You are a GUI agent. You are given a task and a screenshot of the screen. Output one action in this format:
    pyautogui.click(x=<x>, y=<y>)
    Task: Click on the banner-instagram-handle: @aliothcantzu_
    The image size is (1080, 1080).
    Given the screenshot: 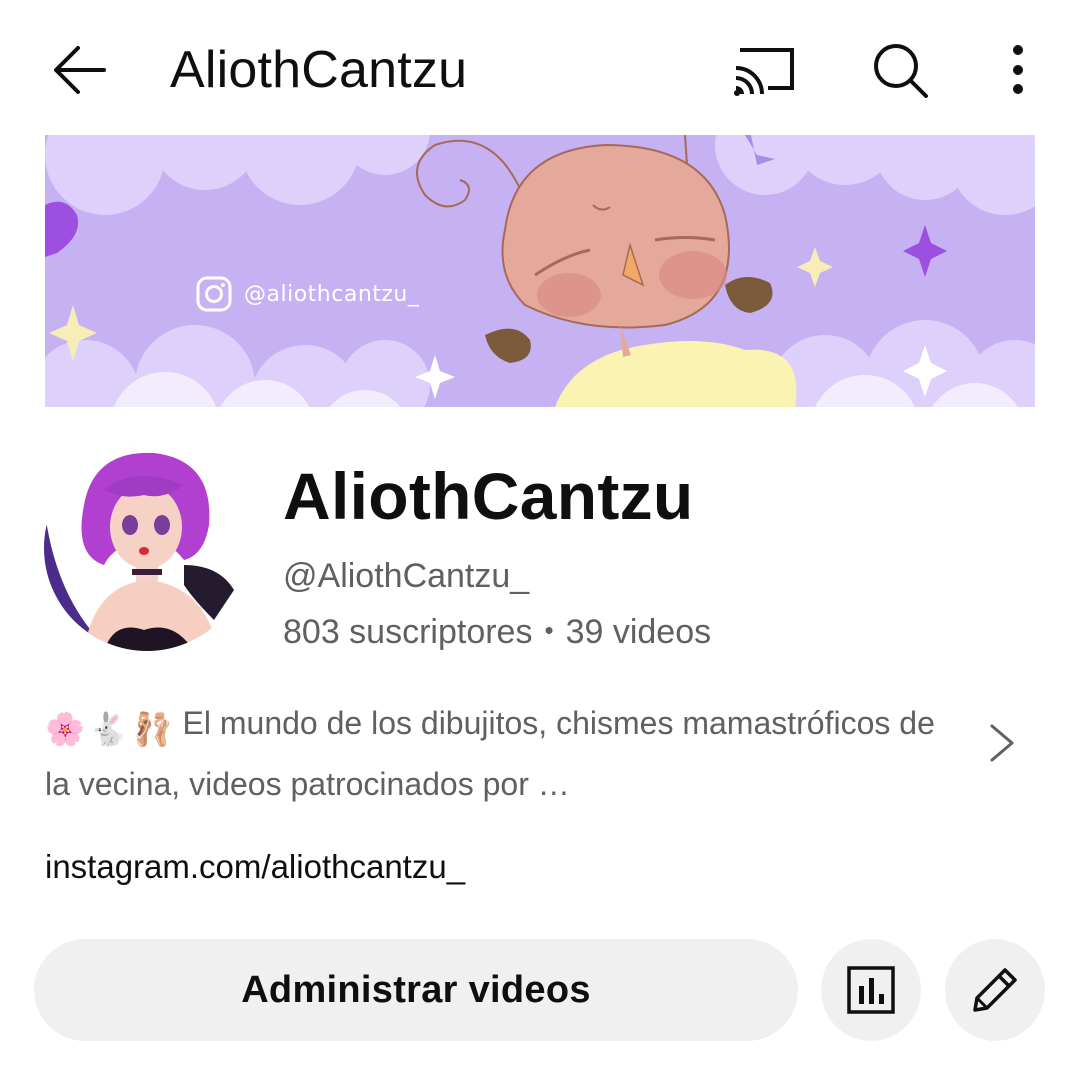 What is the action you would take?
    pyautogui.click(x=332, y=294)
    